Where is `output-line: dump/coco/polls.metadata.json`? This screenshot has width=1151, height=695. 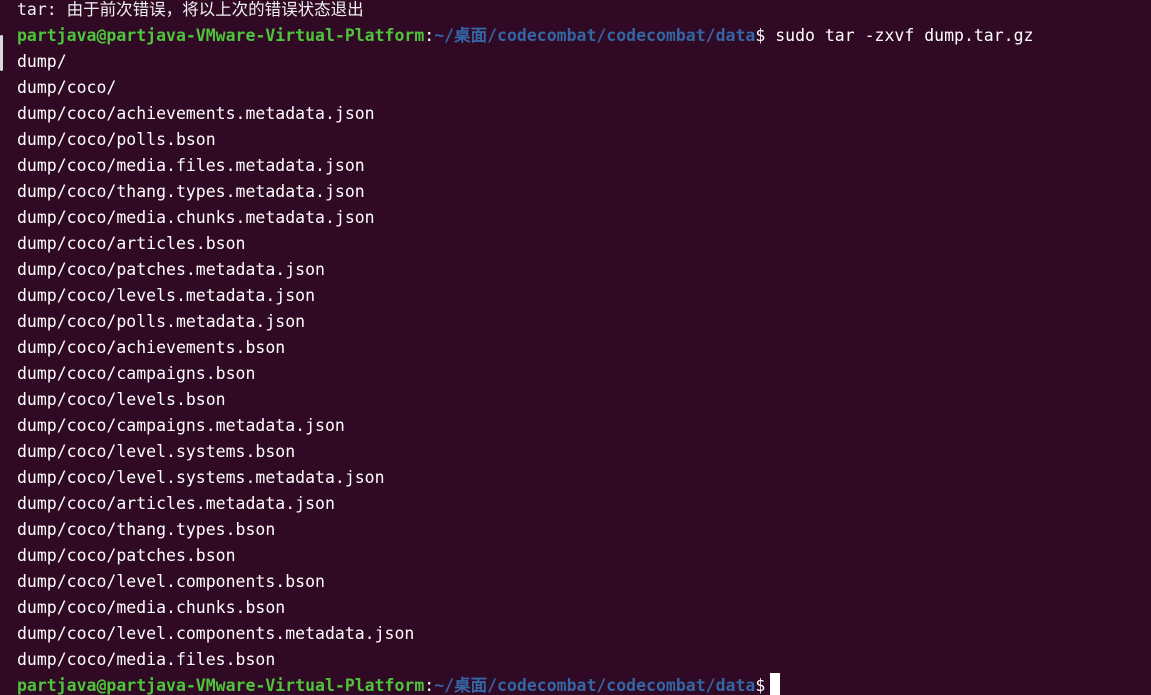 output-line: dump/coco/polls.metadata.json is located at coordinates (161, 321).